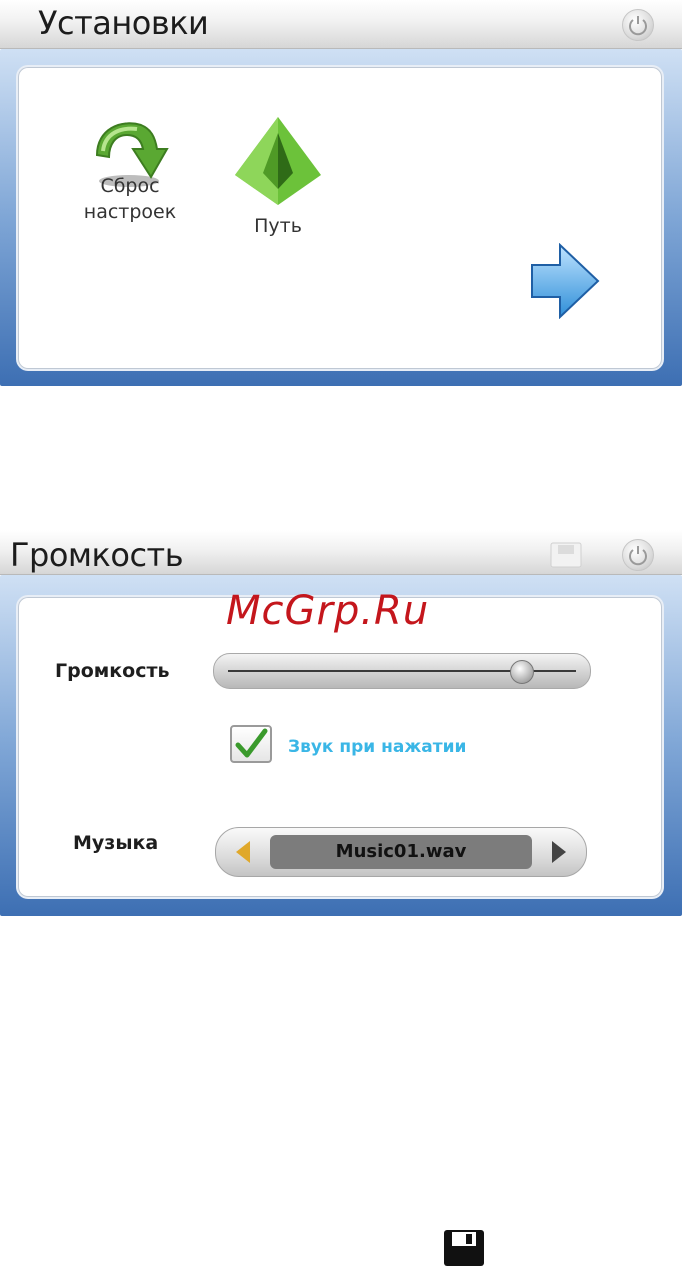 This screenshot has width=682, height=1274. Describe the element at coordinates (97, 555) in the screenshot. I see `page-title: Громкость` at that location.